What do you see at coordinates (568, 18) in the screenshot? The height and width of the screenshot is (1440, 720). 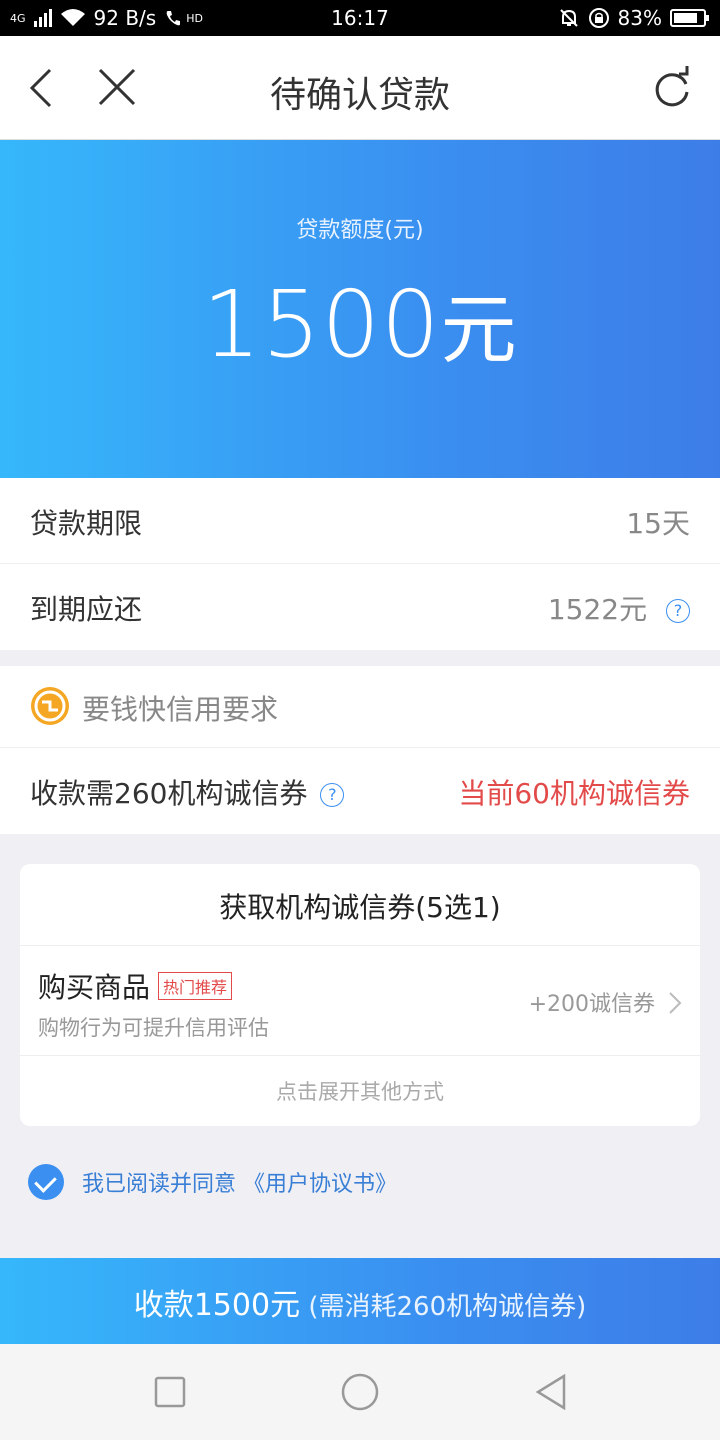 I see `mute-bell-icon` at bounding box center [568, 18].